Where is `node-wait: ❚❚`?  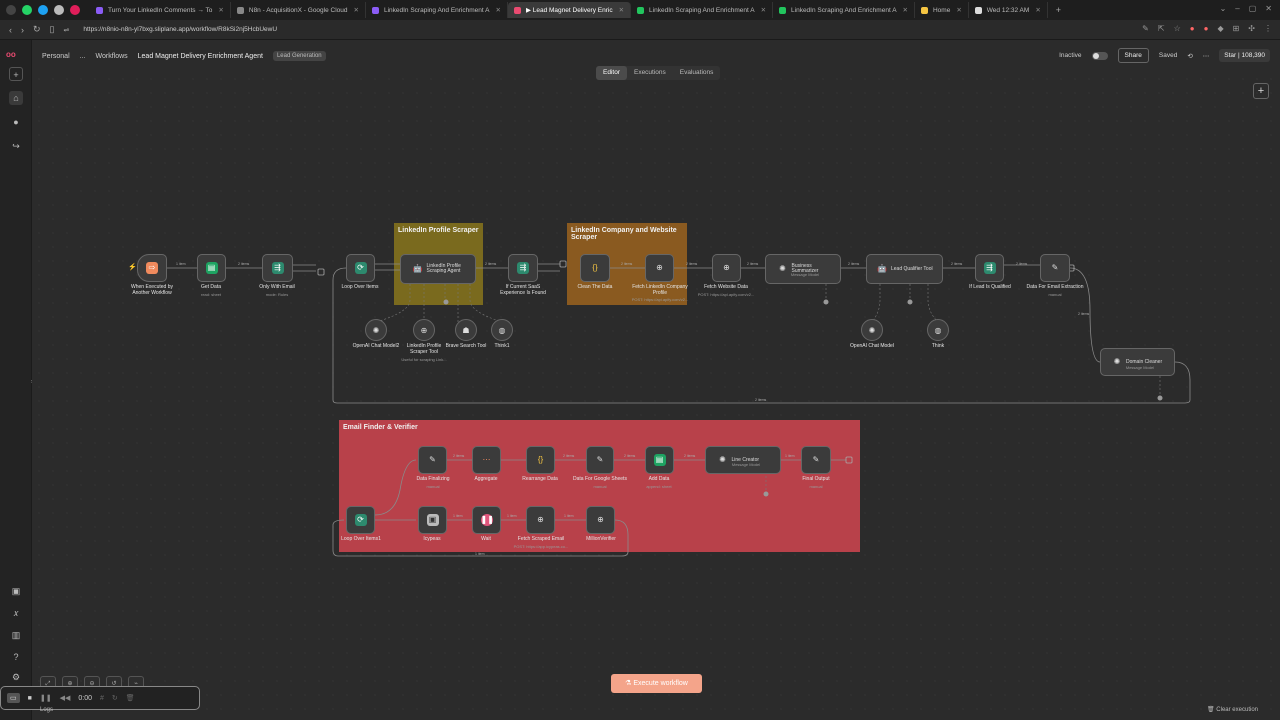
node-wait: ❚❚ is located at coordinates (486, 520).